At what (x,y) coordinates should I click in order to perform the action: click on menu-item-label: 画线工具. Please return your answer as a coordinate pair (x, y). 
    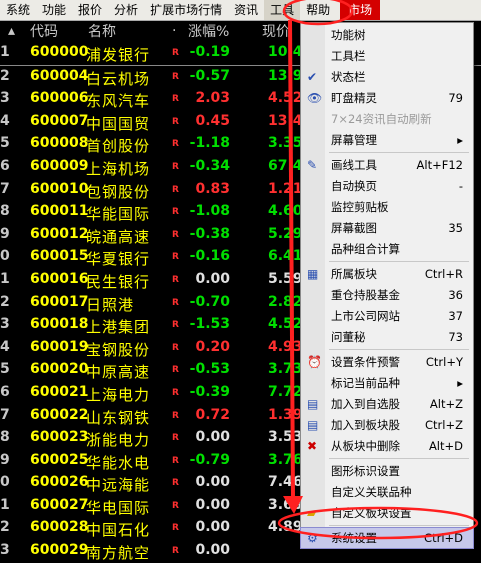
    Looking at the image, I should click on (354, 165).